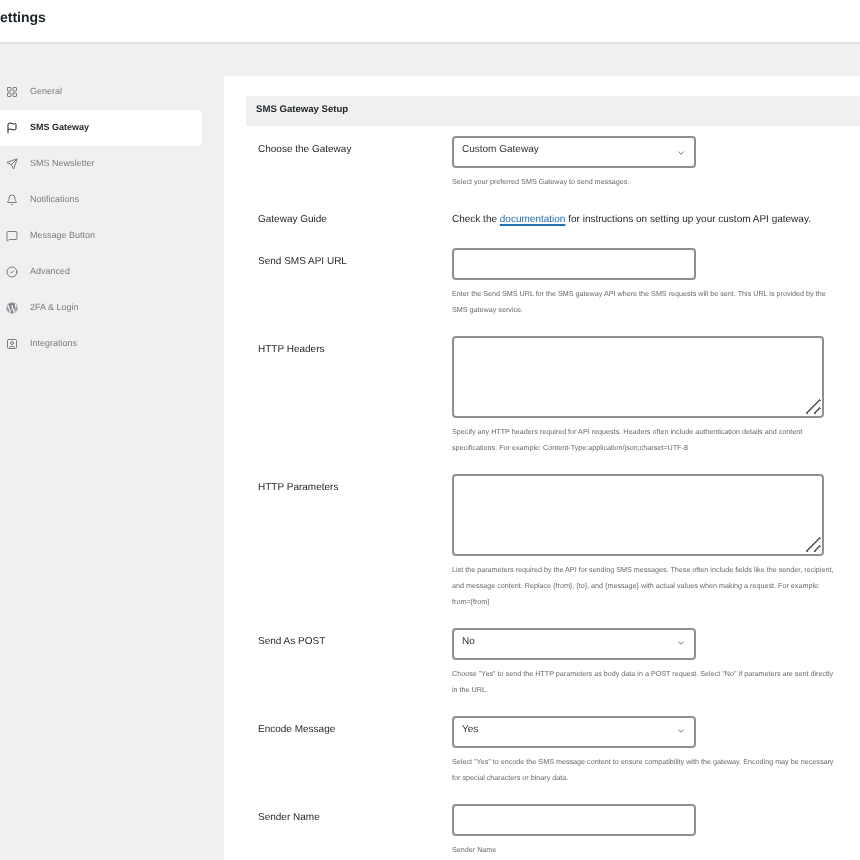  What do you see at coordinates (12, 164) in the screenshot?
I see `send-icon` at bounding box center [12, 164].